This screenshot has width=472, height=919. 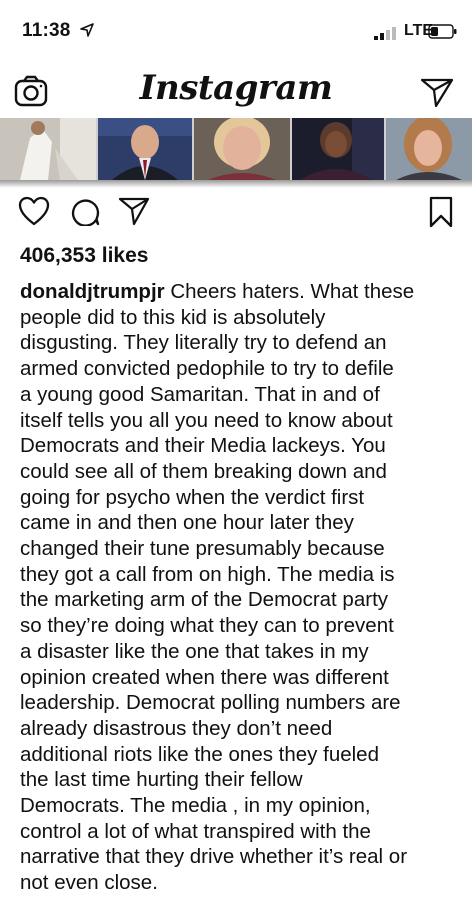 I want to click on status-time: 11:38, so click(x=46, y=30).